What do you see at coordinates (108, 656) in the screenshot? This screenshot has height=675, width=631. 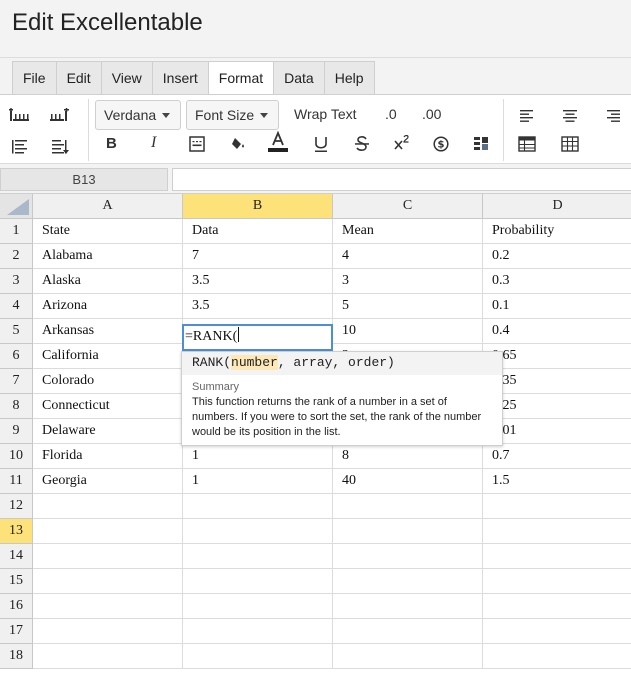 I see `cell-a18` at bounding box center [108, 656].